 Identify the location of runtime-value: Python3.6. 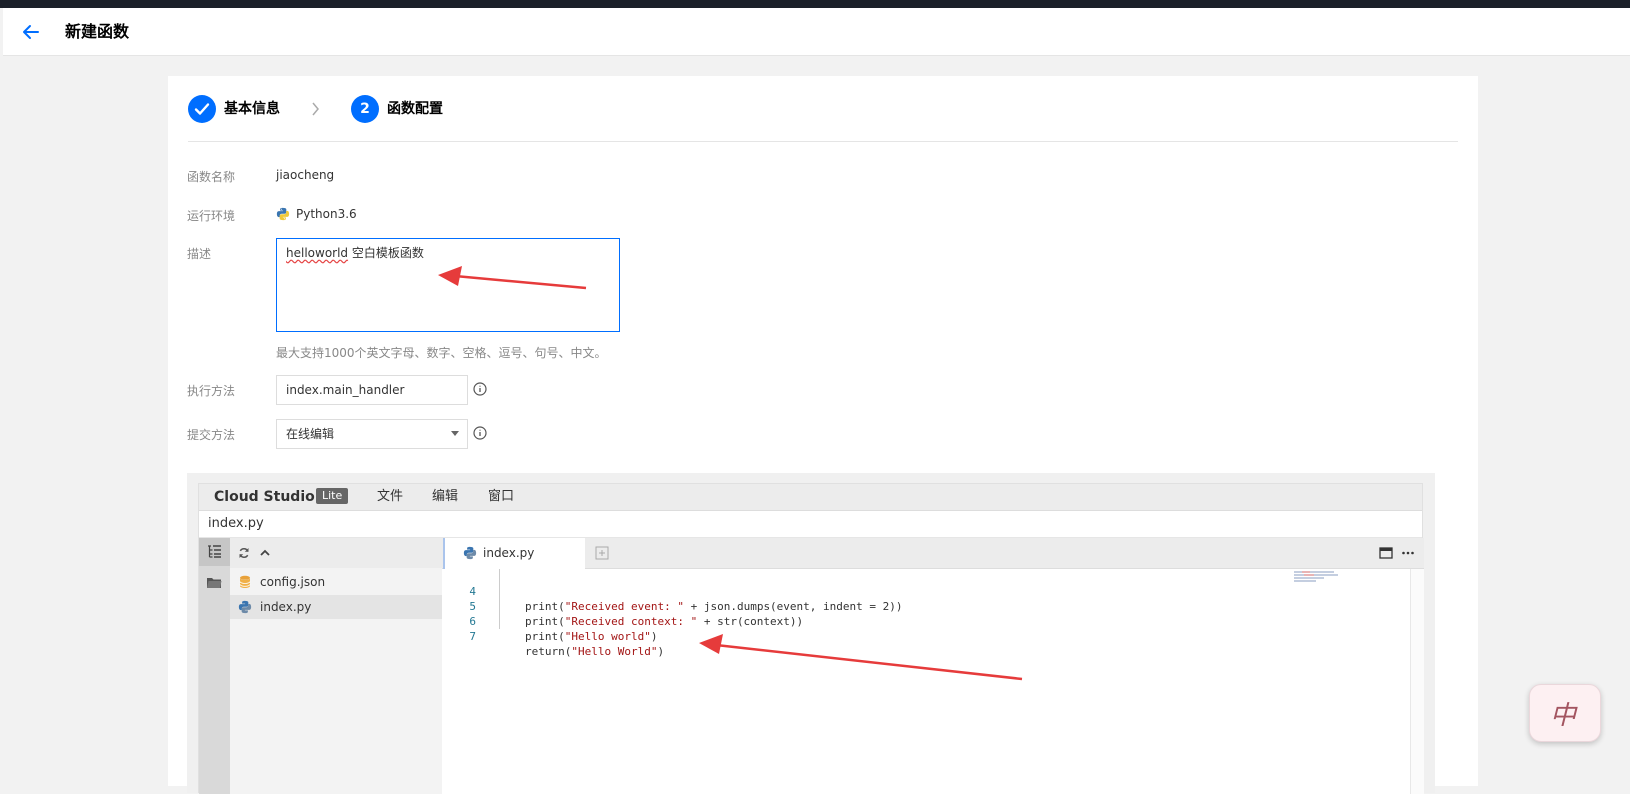
(326, 214).